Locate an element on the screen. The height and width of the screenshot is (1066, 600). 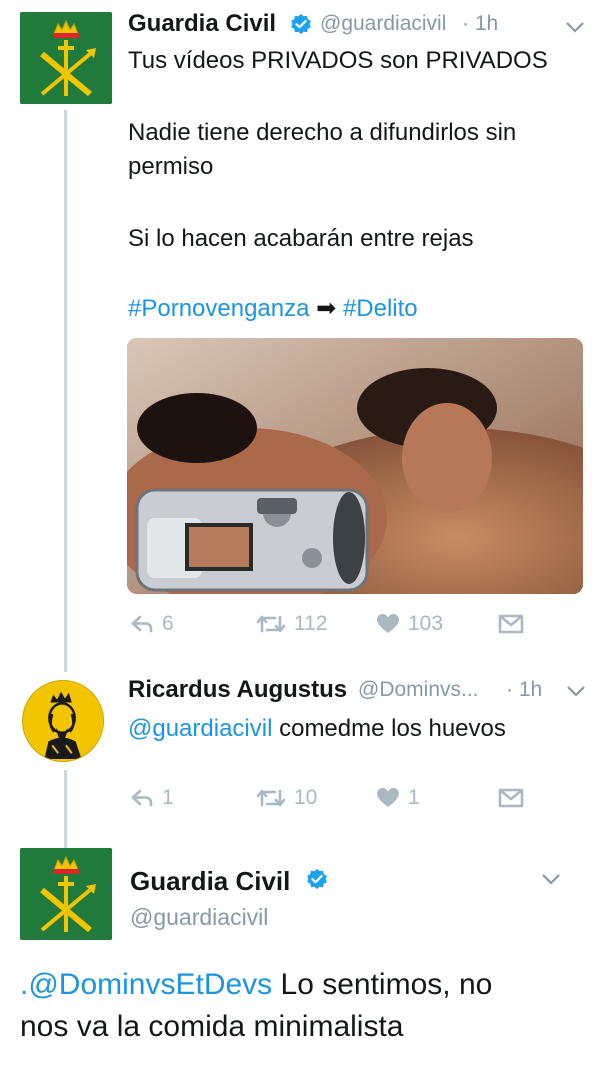
tweet1-like-count: 103 is located at coordinates (426, 623).